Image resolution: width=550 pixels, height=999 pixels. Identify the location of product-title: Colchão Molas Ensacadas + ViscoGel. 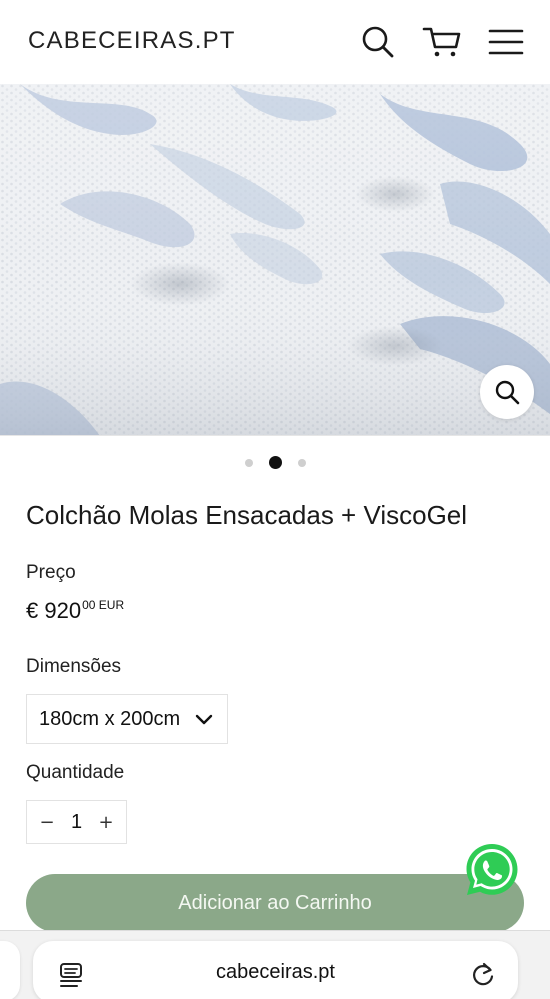
(247, 515).